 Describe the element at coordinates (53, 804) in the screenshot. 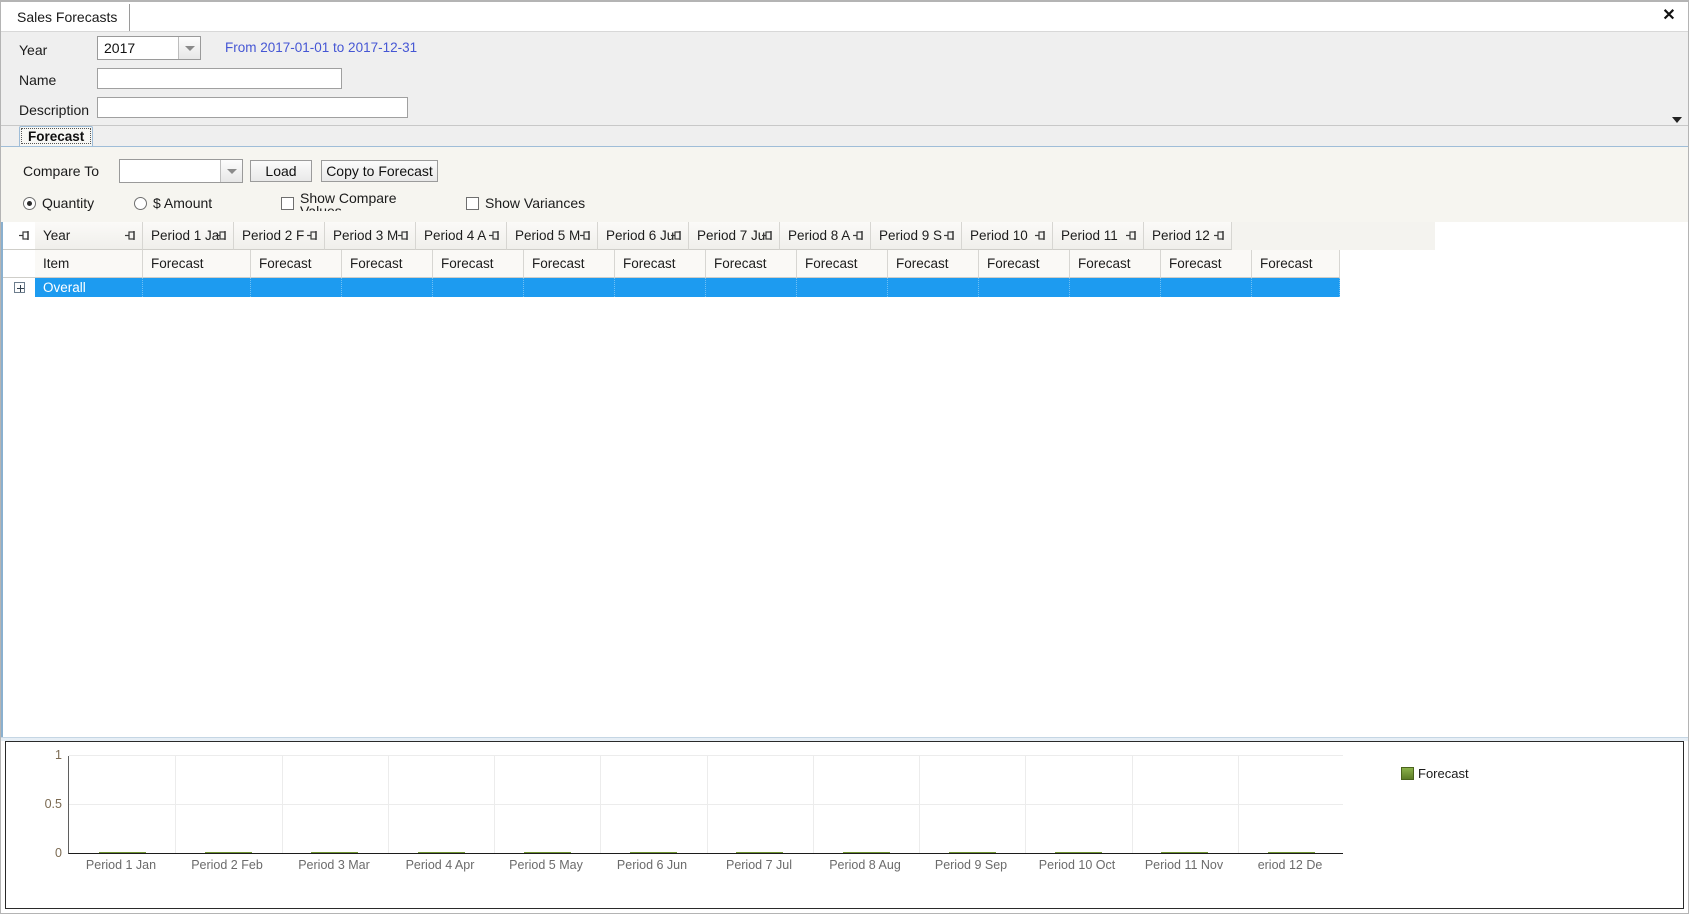

I see `chart-y-tick-label: 0.5` at that location.